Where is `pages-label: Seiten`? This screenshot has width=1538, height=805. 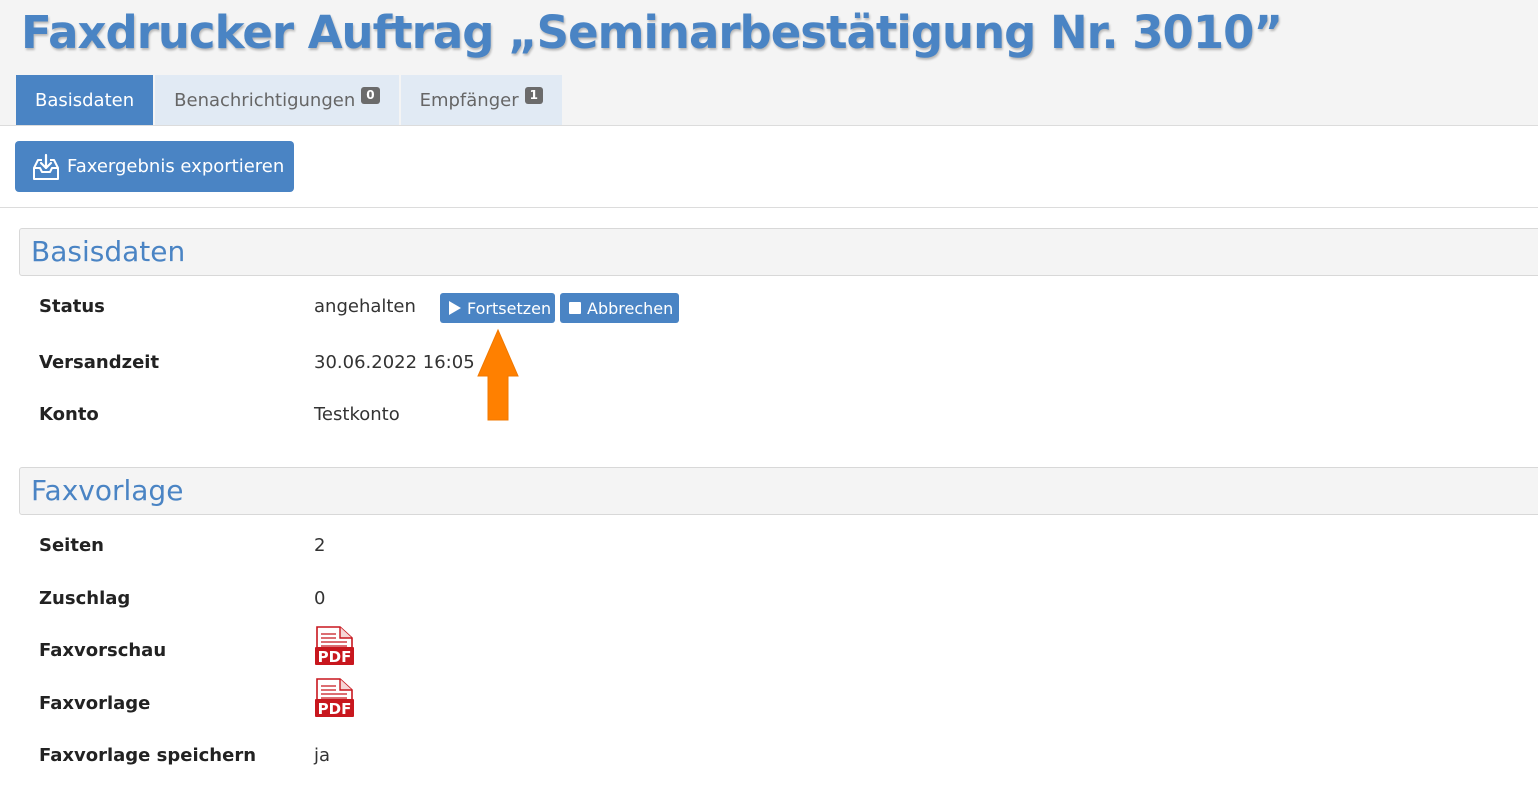
pages-label: Seiten is located at coordinates (71, 545).